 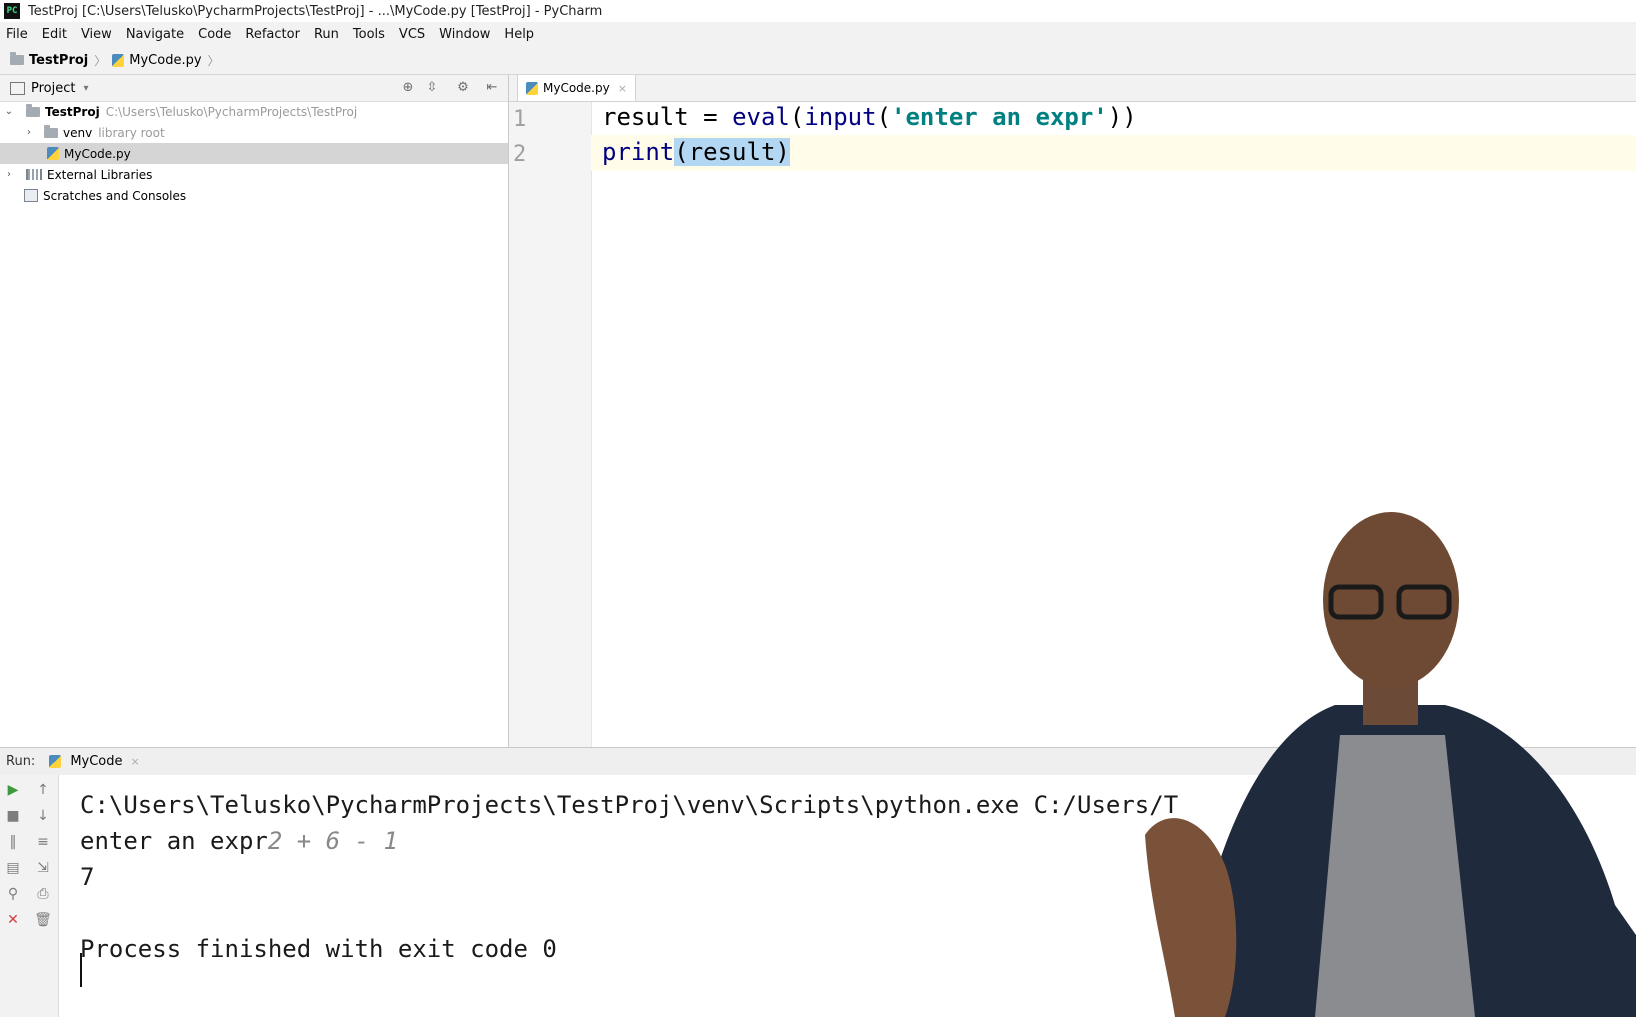 What do you see at coordinates (31, 195) in the screenshot?
I see `scratches-icon` at bounding box center [31, 195].